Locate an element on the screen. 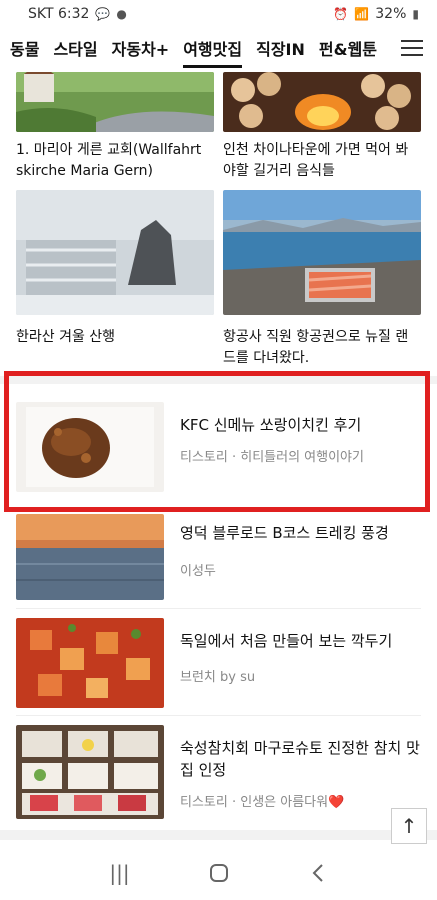 This screenshot has height=900, width=437. list-item: 독일에서 처음 만들어 보는 깍두기 브런치 by su is located at coordinates (218, 662).